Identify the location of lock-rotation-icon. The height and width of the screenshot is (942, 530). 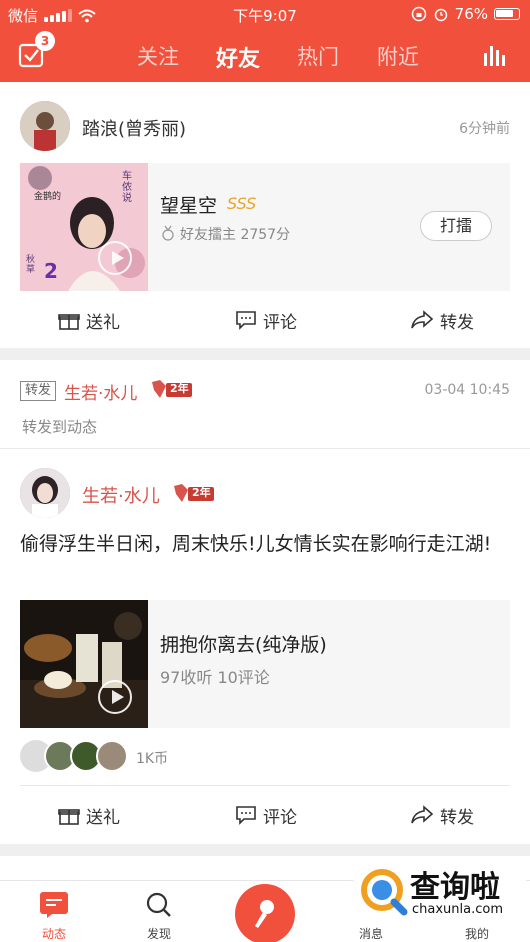
(418, 14).